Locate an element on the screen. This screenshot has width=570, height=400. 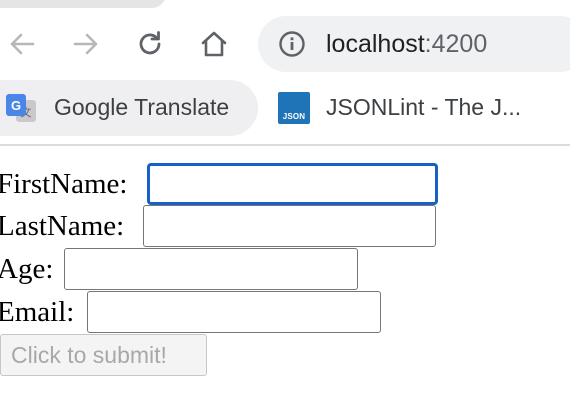
address-bar: localhost:4200 is located at coordinates (414, 44).